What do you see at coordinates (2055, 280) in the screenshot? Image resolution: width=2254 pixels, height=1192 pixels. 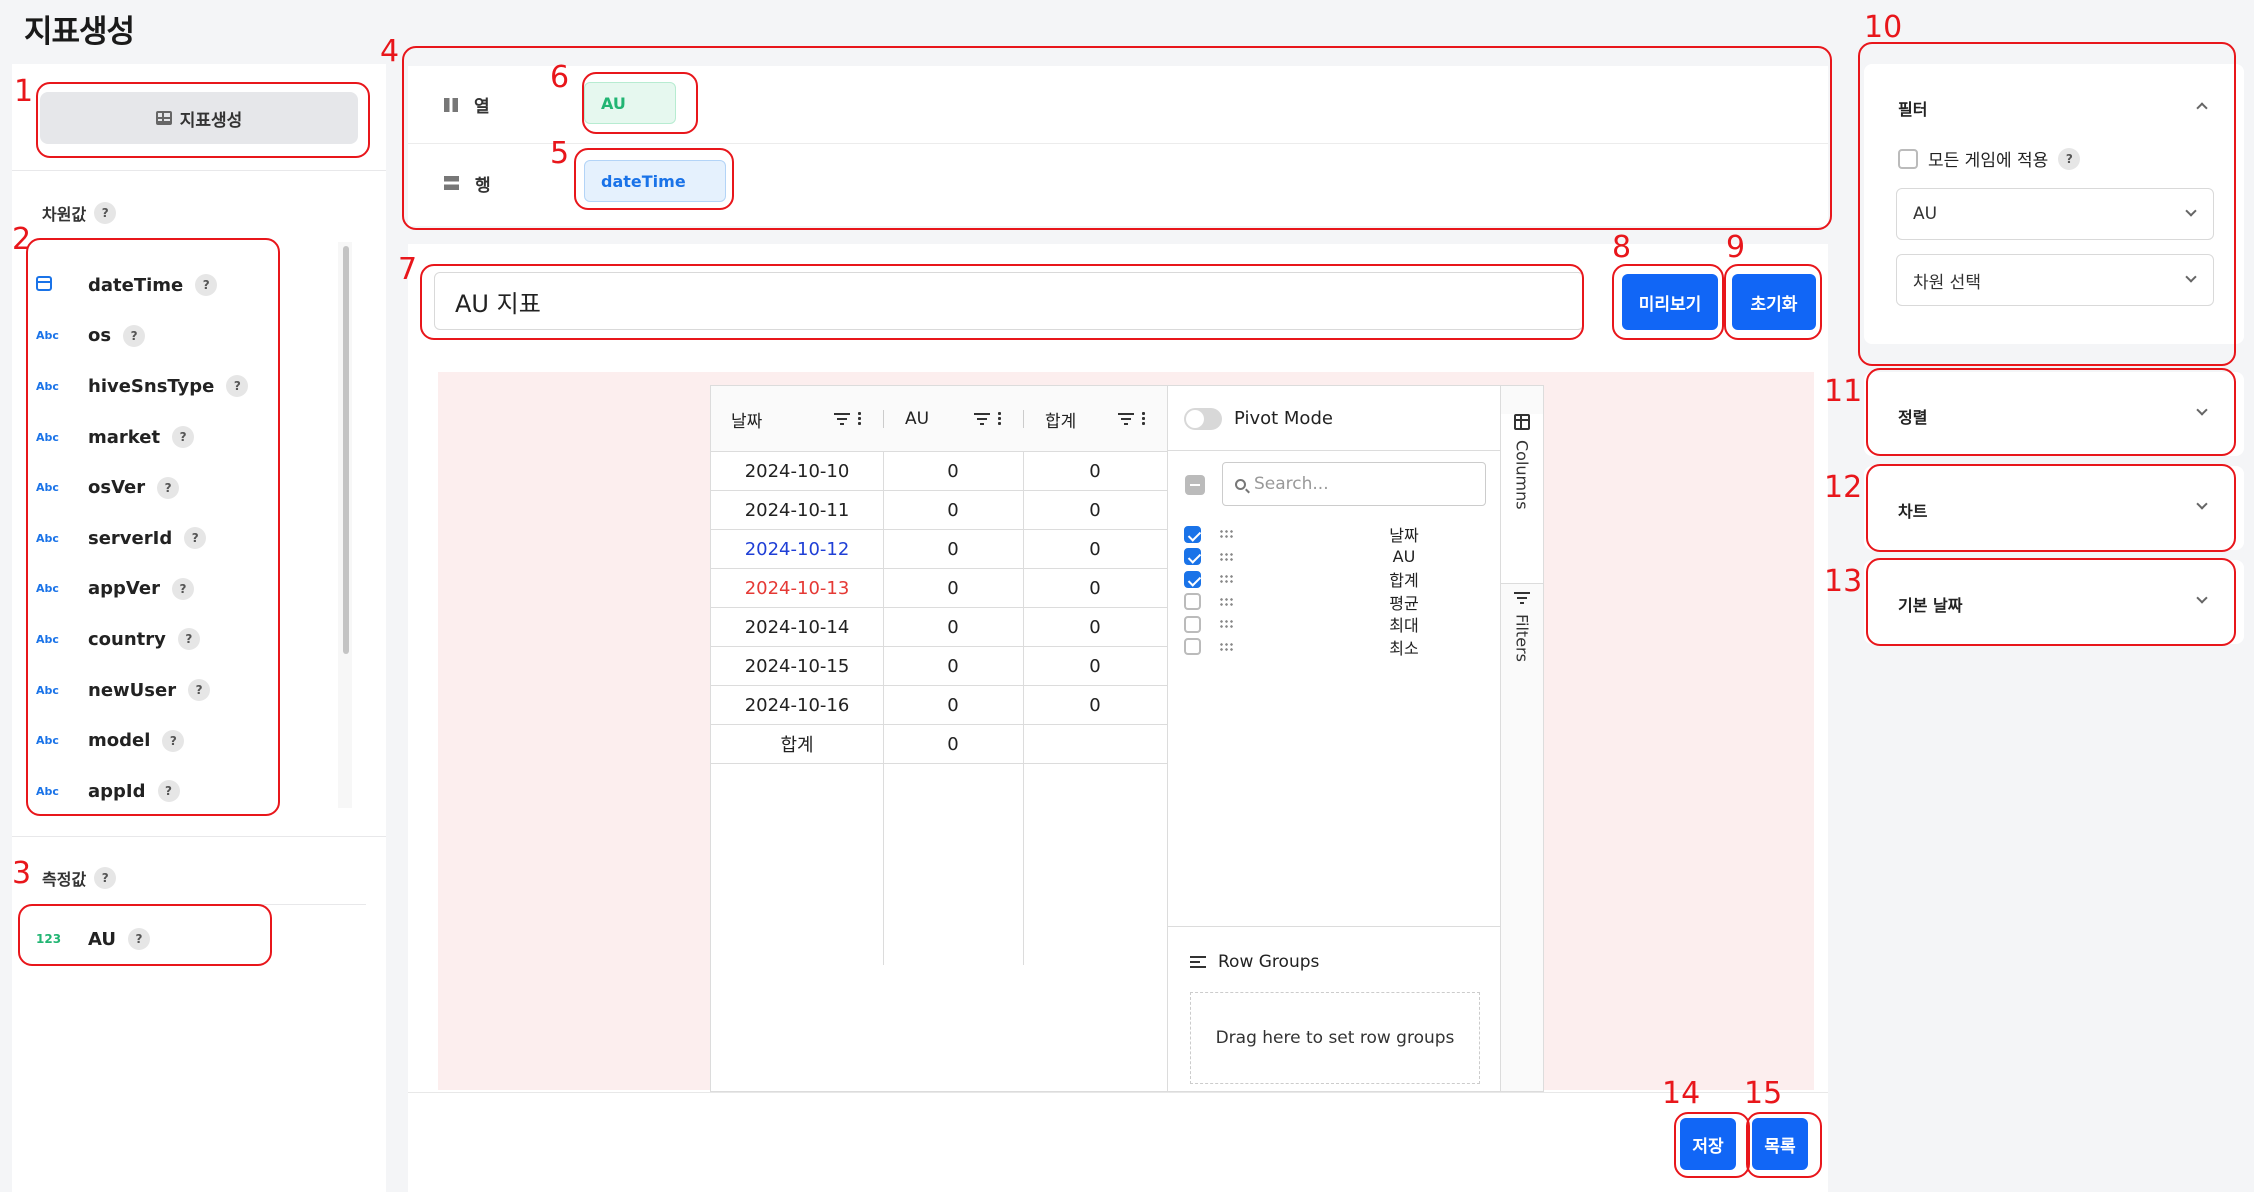 I see `dimension-select: 차원 선택` at bounding box center [2055, 280].